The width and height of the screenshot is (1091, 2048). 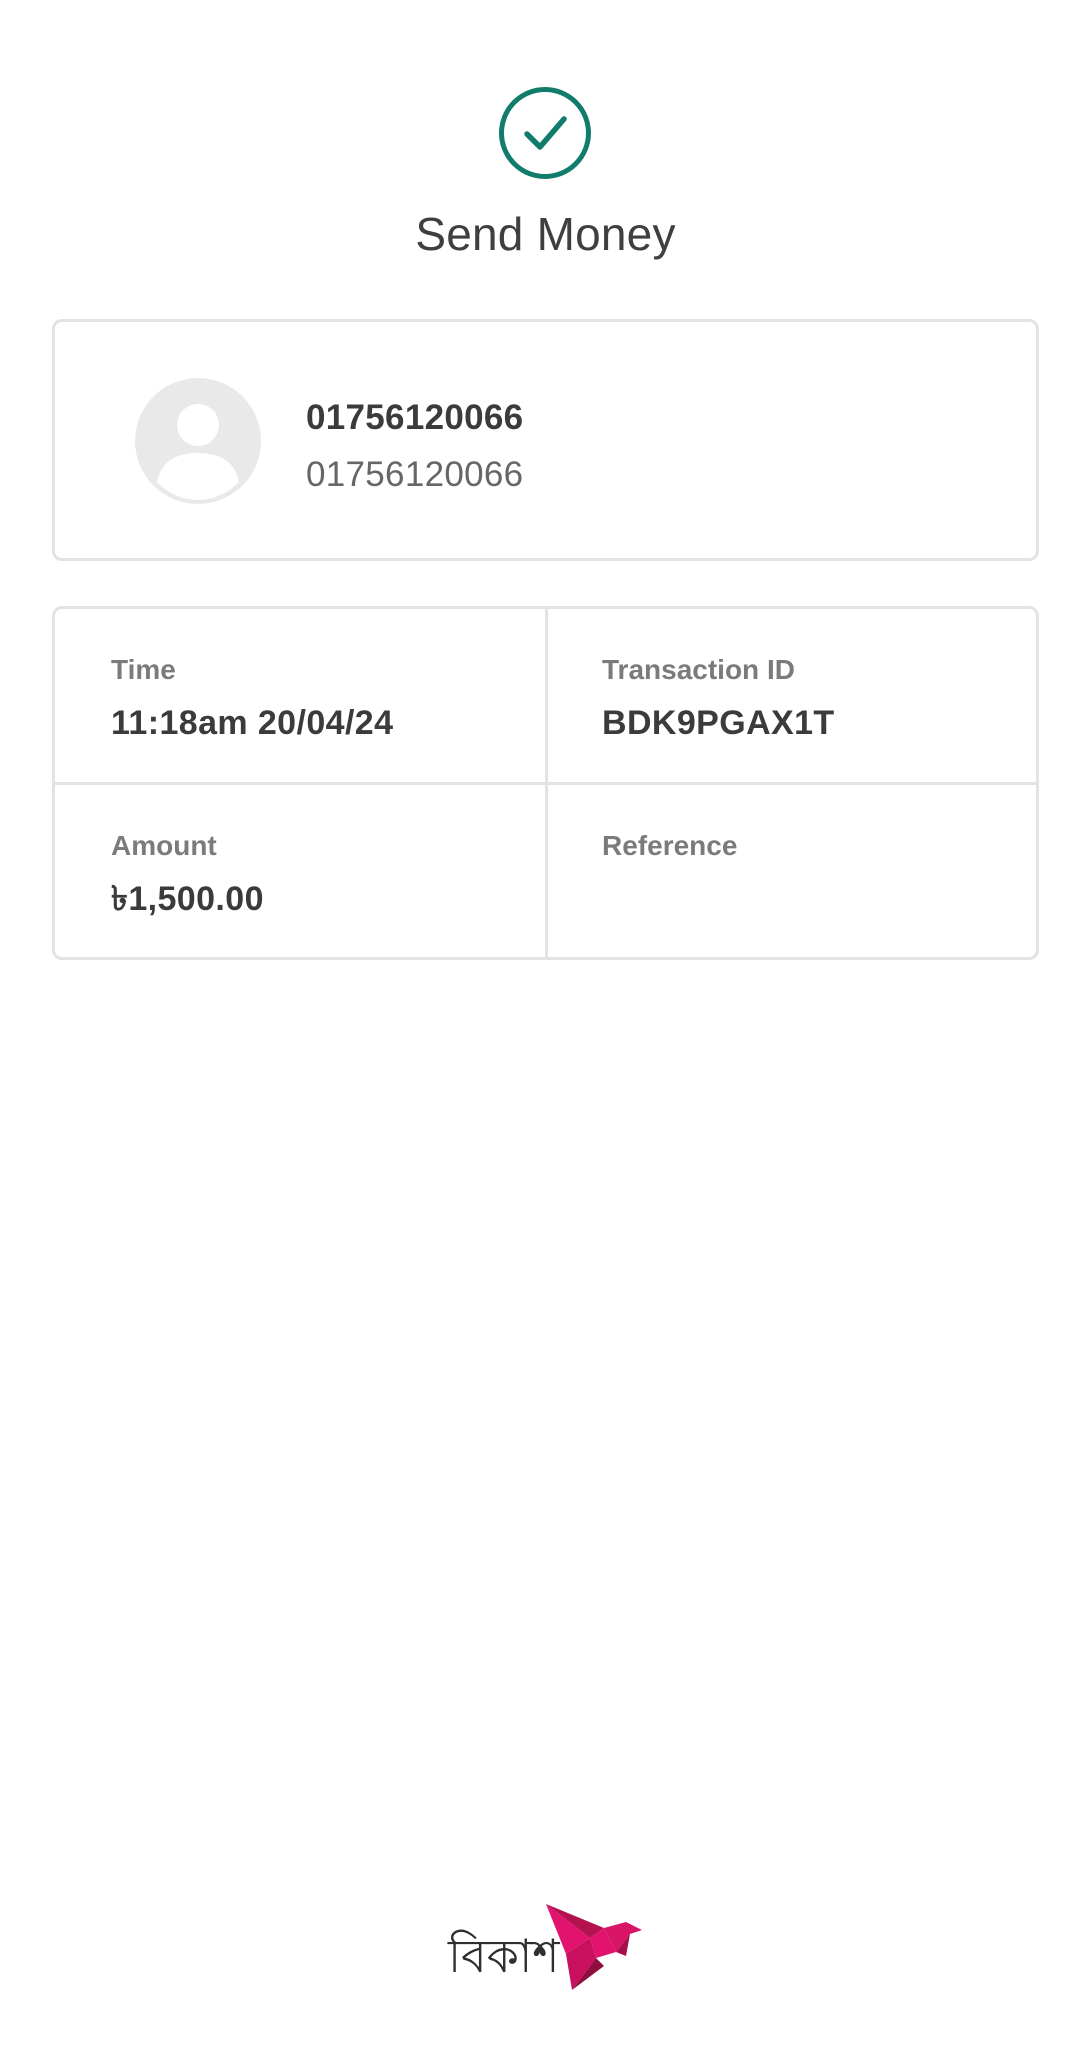 What do you see at coordinates (331, 874) in the screenshot?
I see `amount-cell: Amount ৳1,500.00` at bounding box center [331, 874].